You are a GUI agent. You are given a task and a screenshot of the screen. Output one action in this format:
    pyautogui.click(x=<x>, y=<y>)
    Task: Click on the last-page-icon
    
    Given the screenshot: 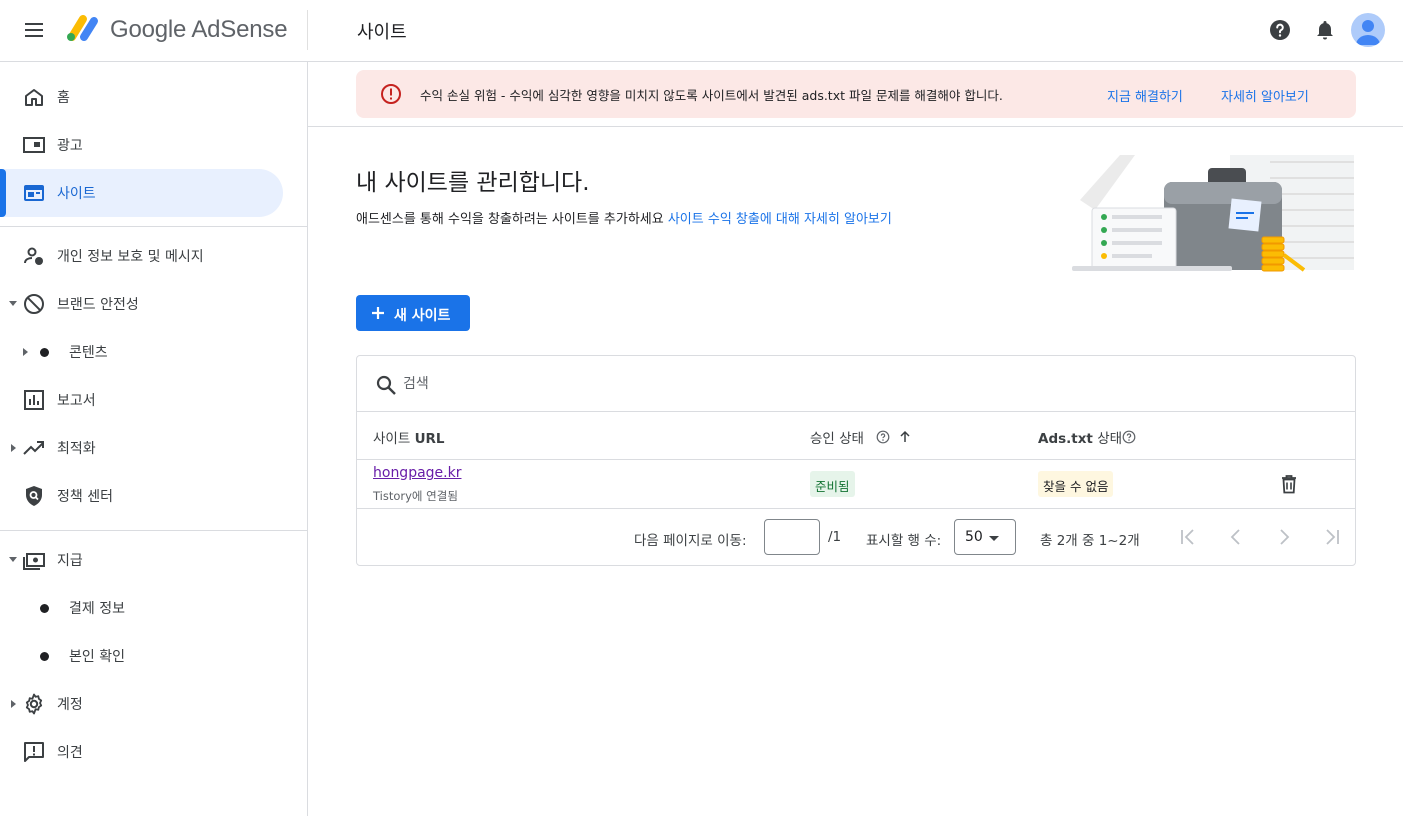 What is the action you would take?
    pyautogui.click(x=1332, y=537)
    